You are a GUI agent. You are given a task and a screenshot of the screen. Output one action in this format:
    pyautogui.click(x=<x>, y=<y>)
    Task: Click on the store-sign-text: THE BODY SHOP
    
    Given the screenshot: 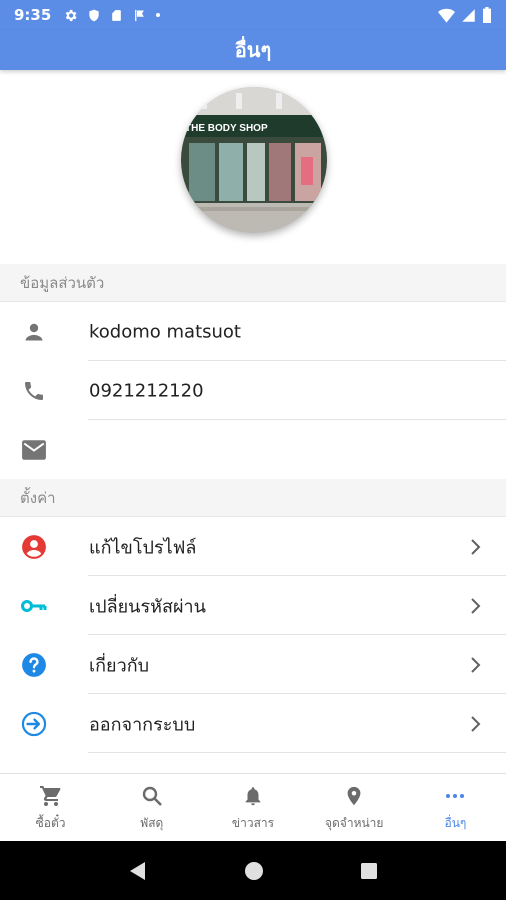 What is the action you would take?
    pyautogui.click(x=226, y=128)
    